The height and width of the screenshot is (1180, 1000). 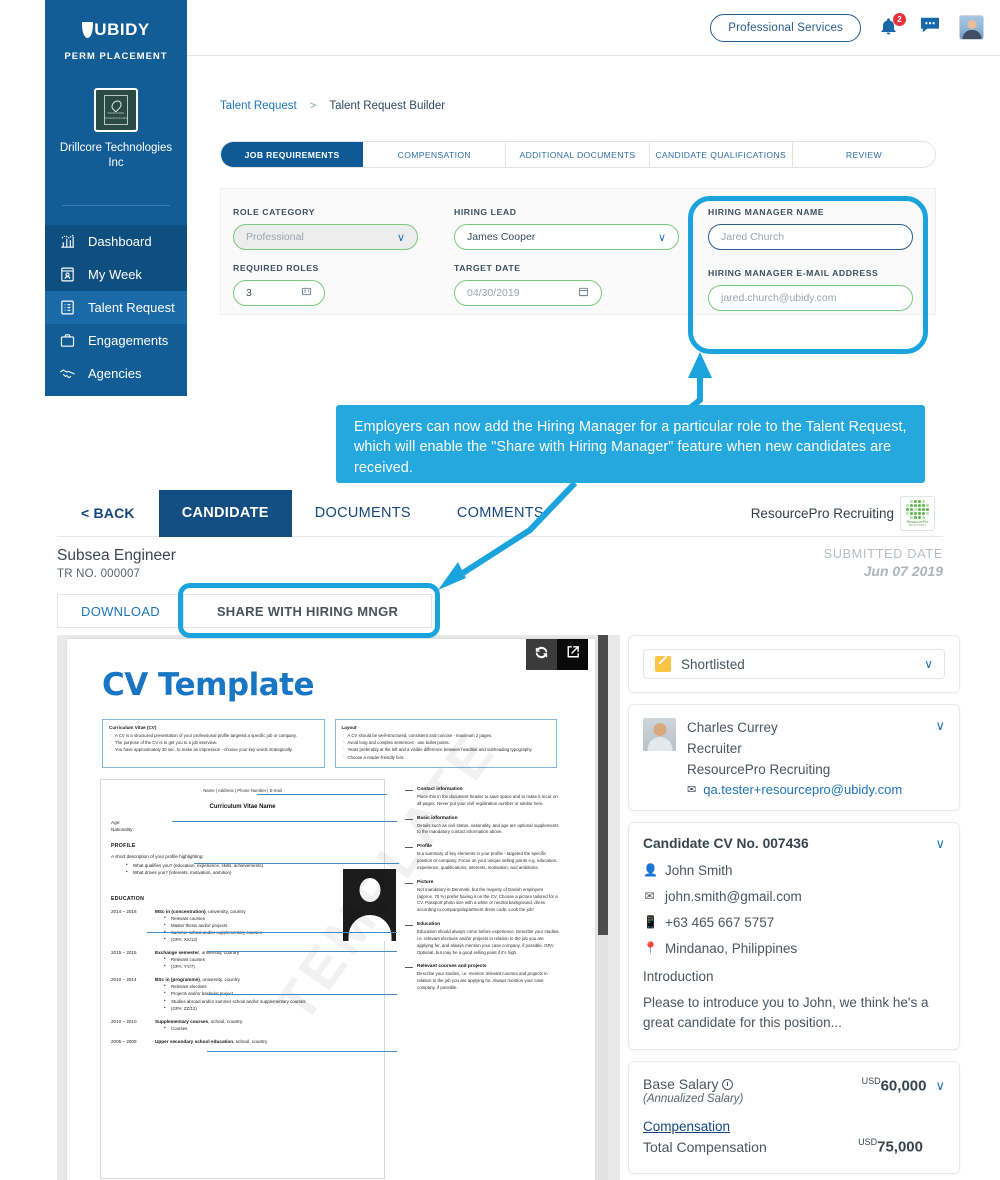 I want to click on base-salary-label-block: Base Salary (Annualized Salary), so click(x=693, y=1090).